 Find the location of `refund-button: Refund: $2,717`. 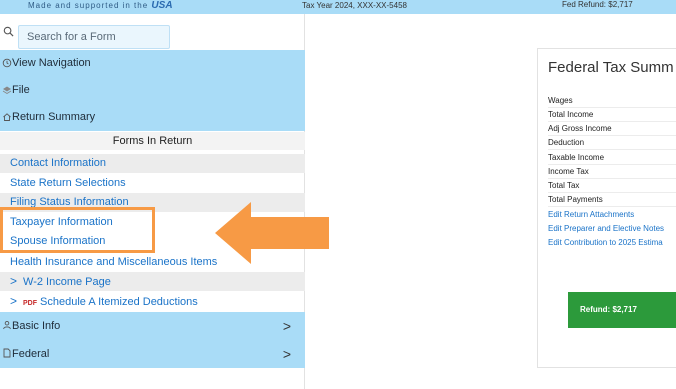

refund-button: Refund: $2,717 is located at coordinates (622, 310).